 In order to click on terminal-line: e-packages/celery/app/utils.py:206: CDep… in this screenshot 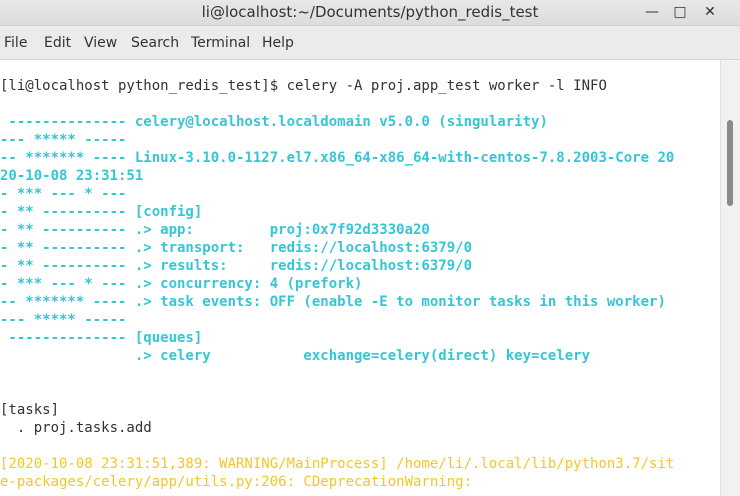, I will do `click(236, 482)`.